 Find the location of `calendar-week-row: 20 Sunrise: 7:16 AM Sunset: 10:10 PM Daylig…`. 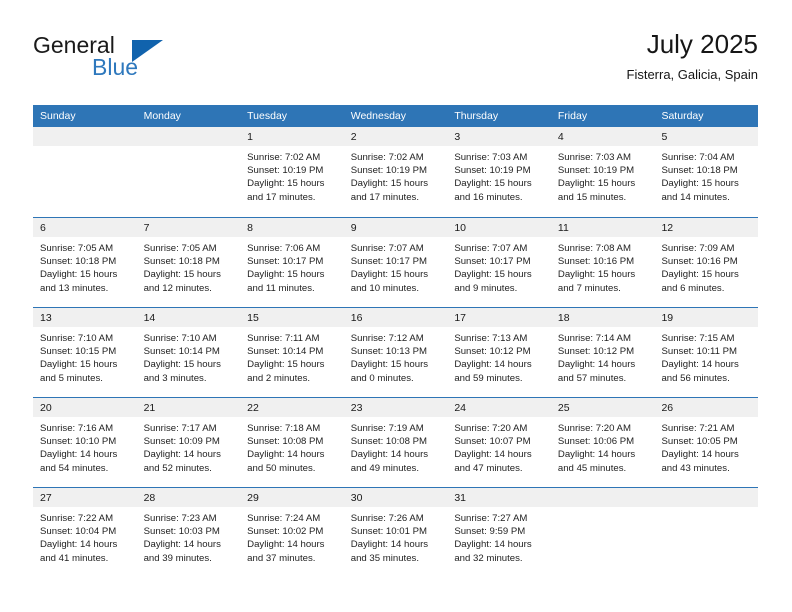

calendar-week-row: 20 Sunrise: 7:16 AM Sunset: 10:10 PM Daylig… is located at coordinates (396, 442).